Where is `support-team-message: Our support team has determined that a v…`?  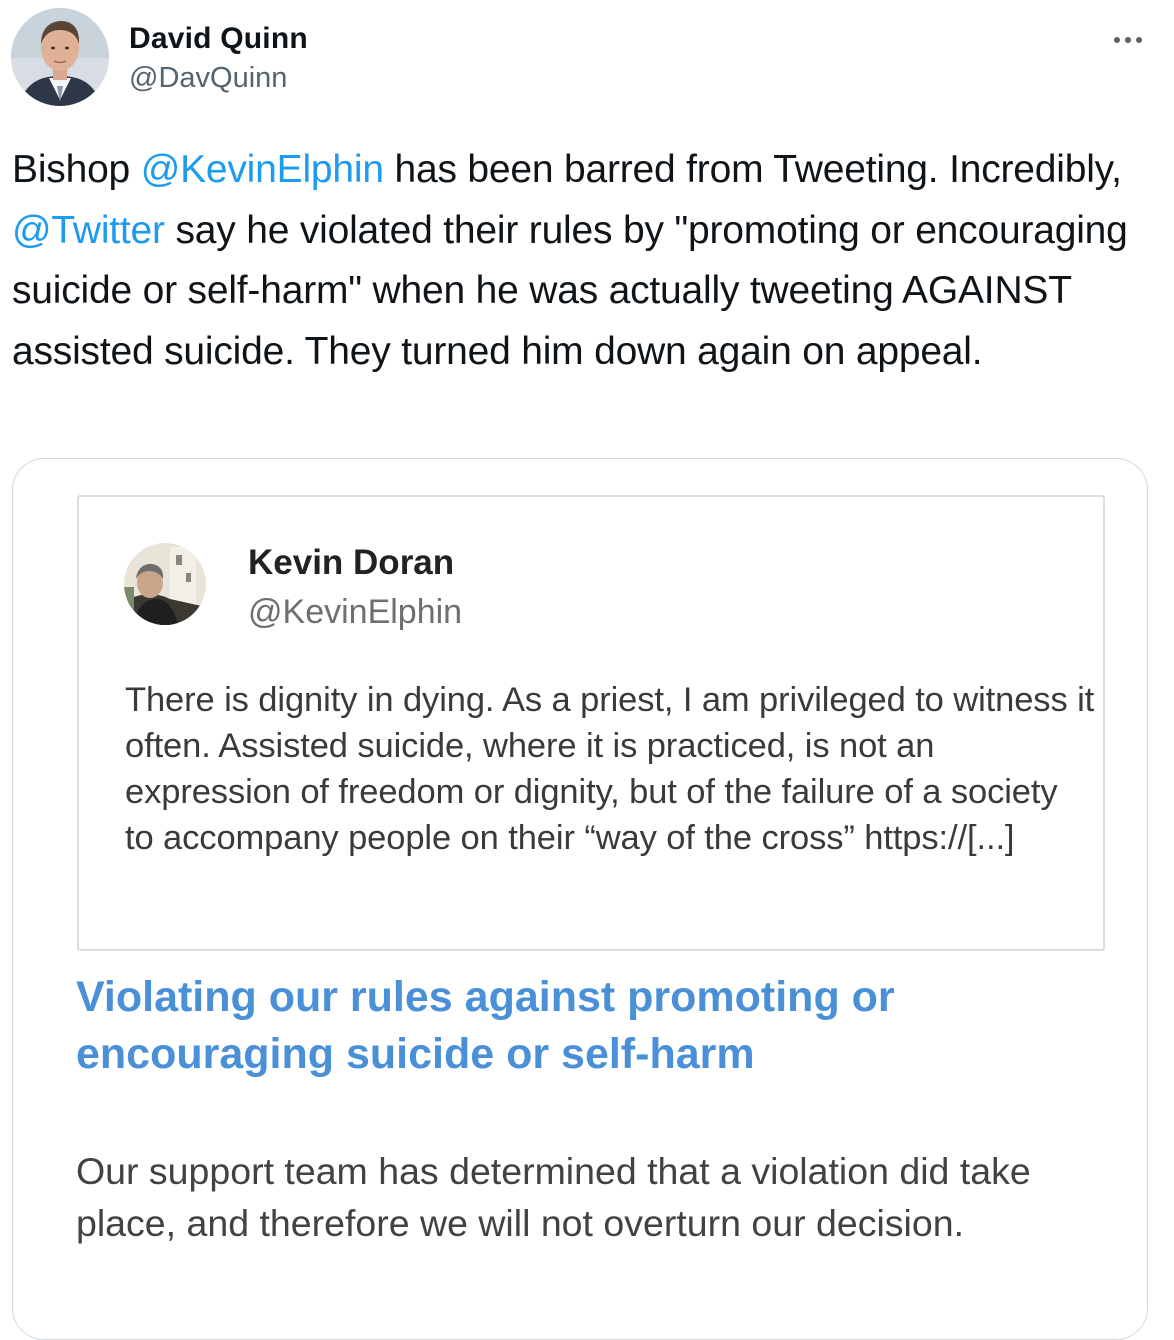 support-team-message: Our support team has determined that a v… is located at coordinates (553, 1197).